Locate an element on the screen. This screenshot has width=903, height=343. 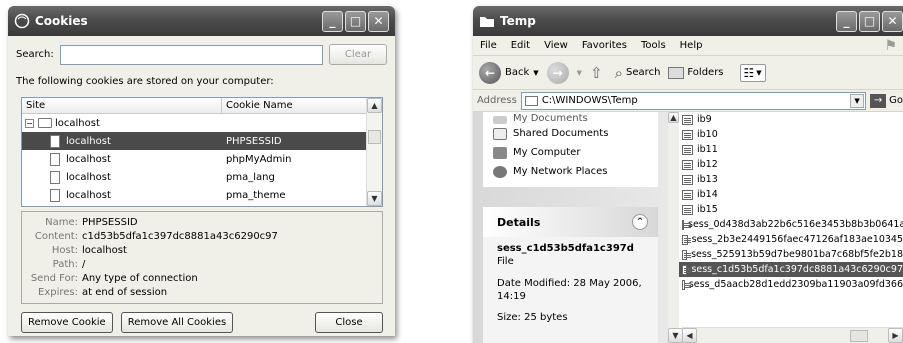
column-cookie-name: Cookie Name is located at coordinates (259, 105).